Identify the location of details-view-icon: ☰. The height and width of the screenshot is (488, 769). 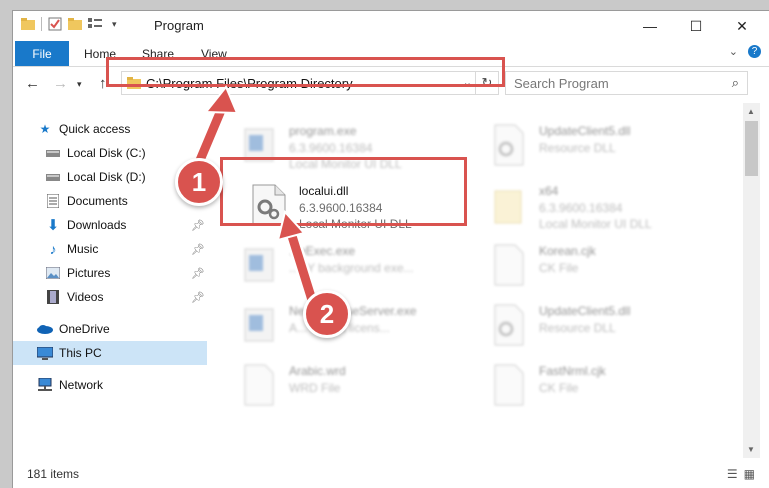
(732, 474).